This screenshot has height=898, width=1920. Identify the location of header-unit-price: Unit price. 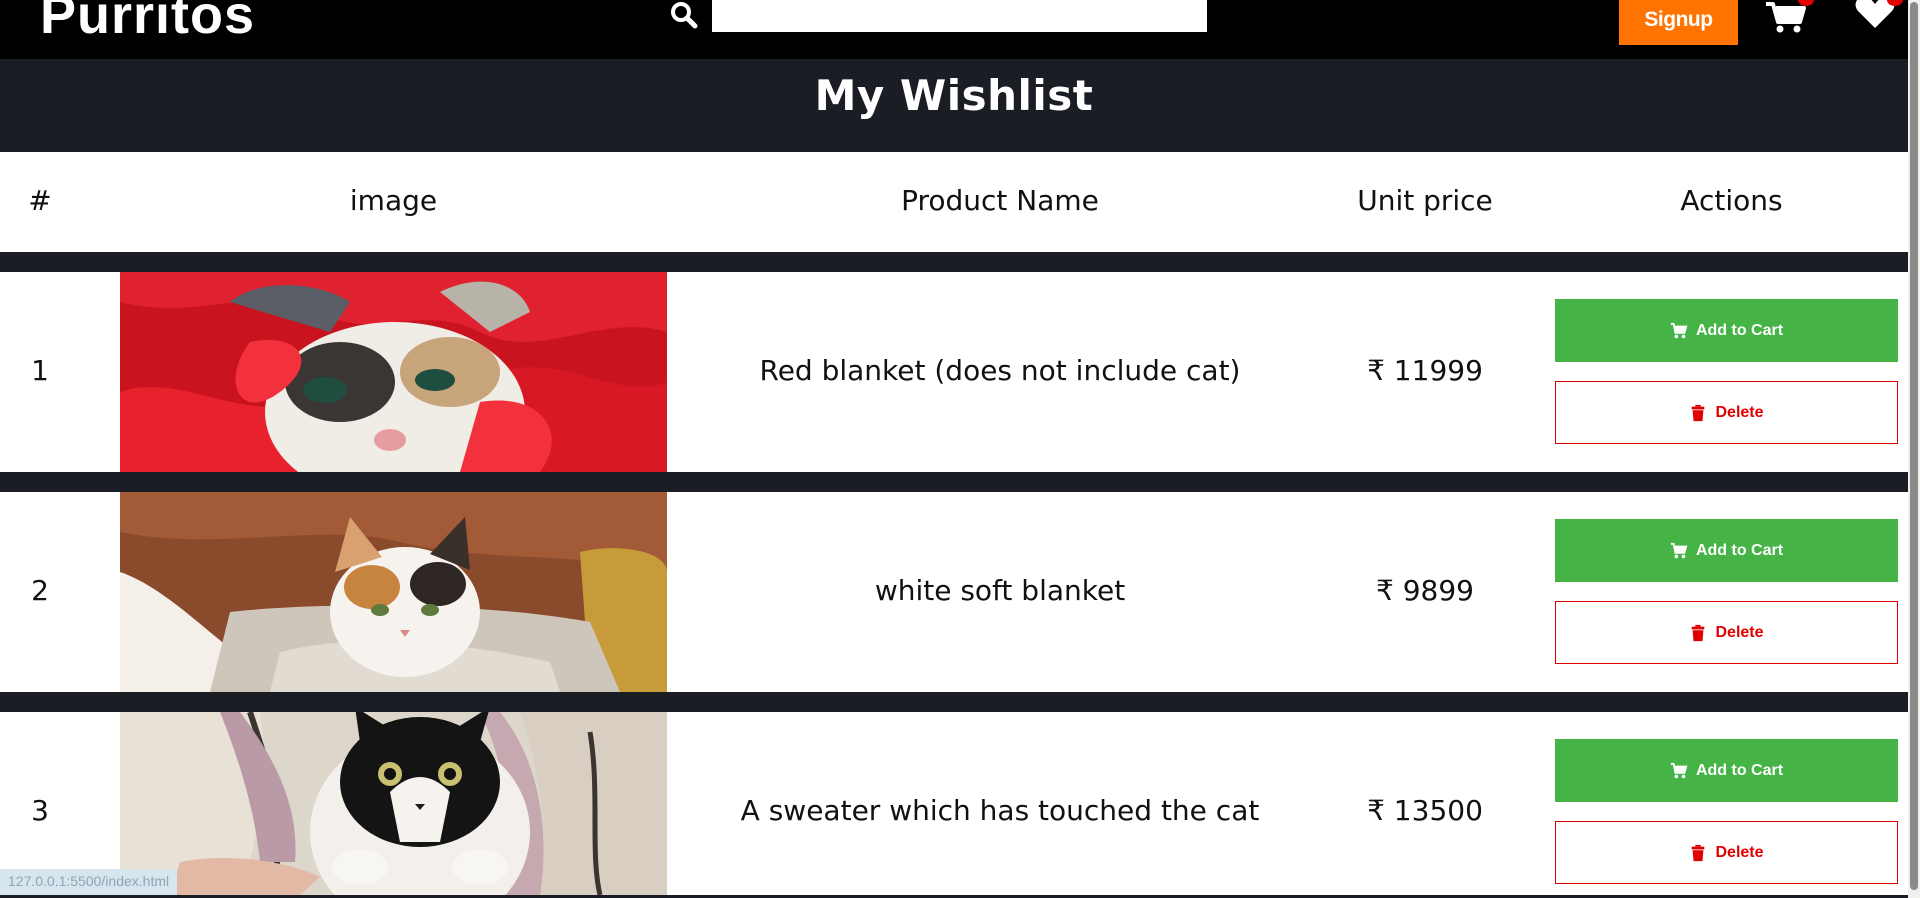
(1425, 200).